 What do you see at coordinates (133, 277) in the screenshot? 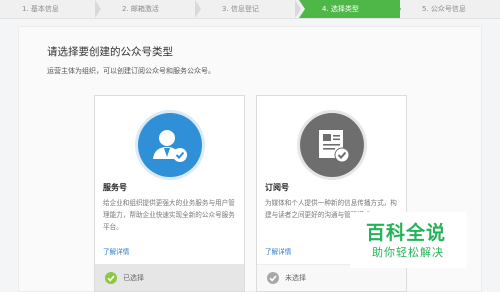
I see `status-label: 已选择` at bounding box center [133, 277].